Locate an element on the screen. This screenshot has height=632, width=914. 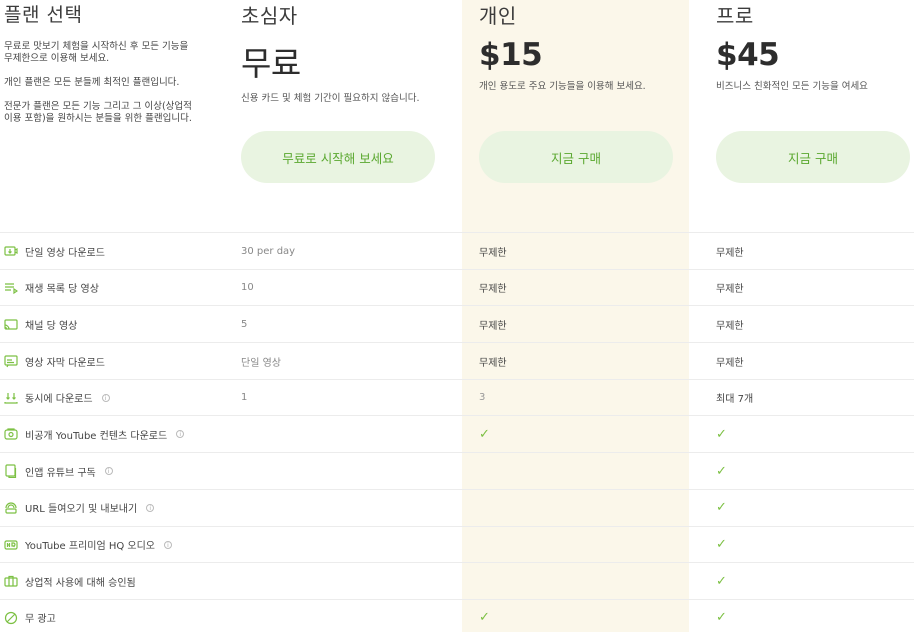
feature-label: 인앱 유튜브 구독 is located at coordinates (60, 473).